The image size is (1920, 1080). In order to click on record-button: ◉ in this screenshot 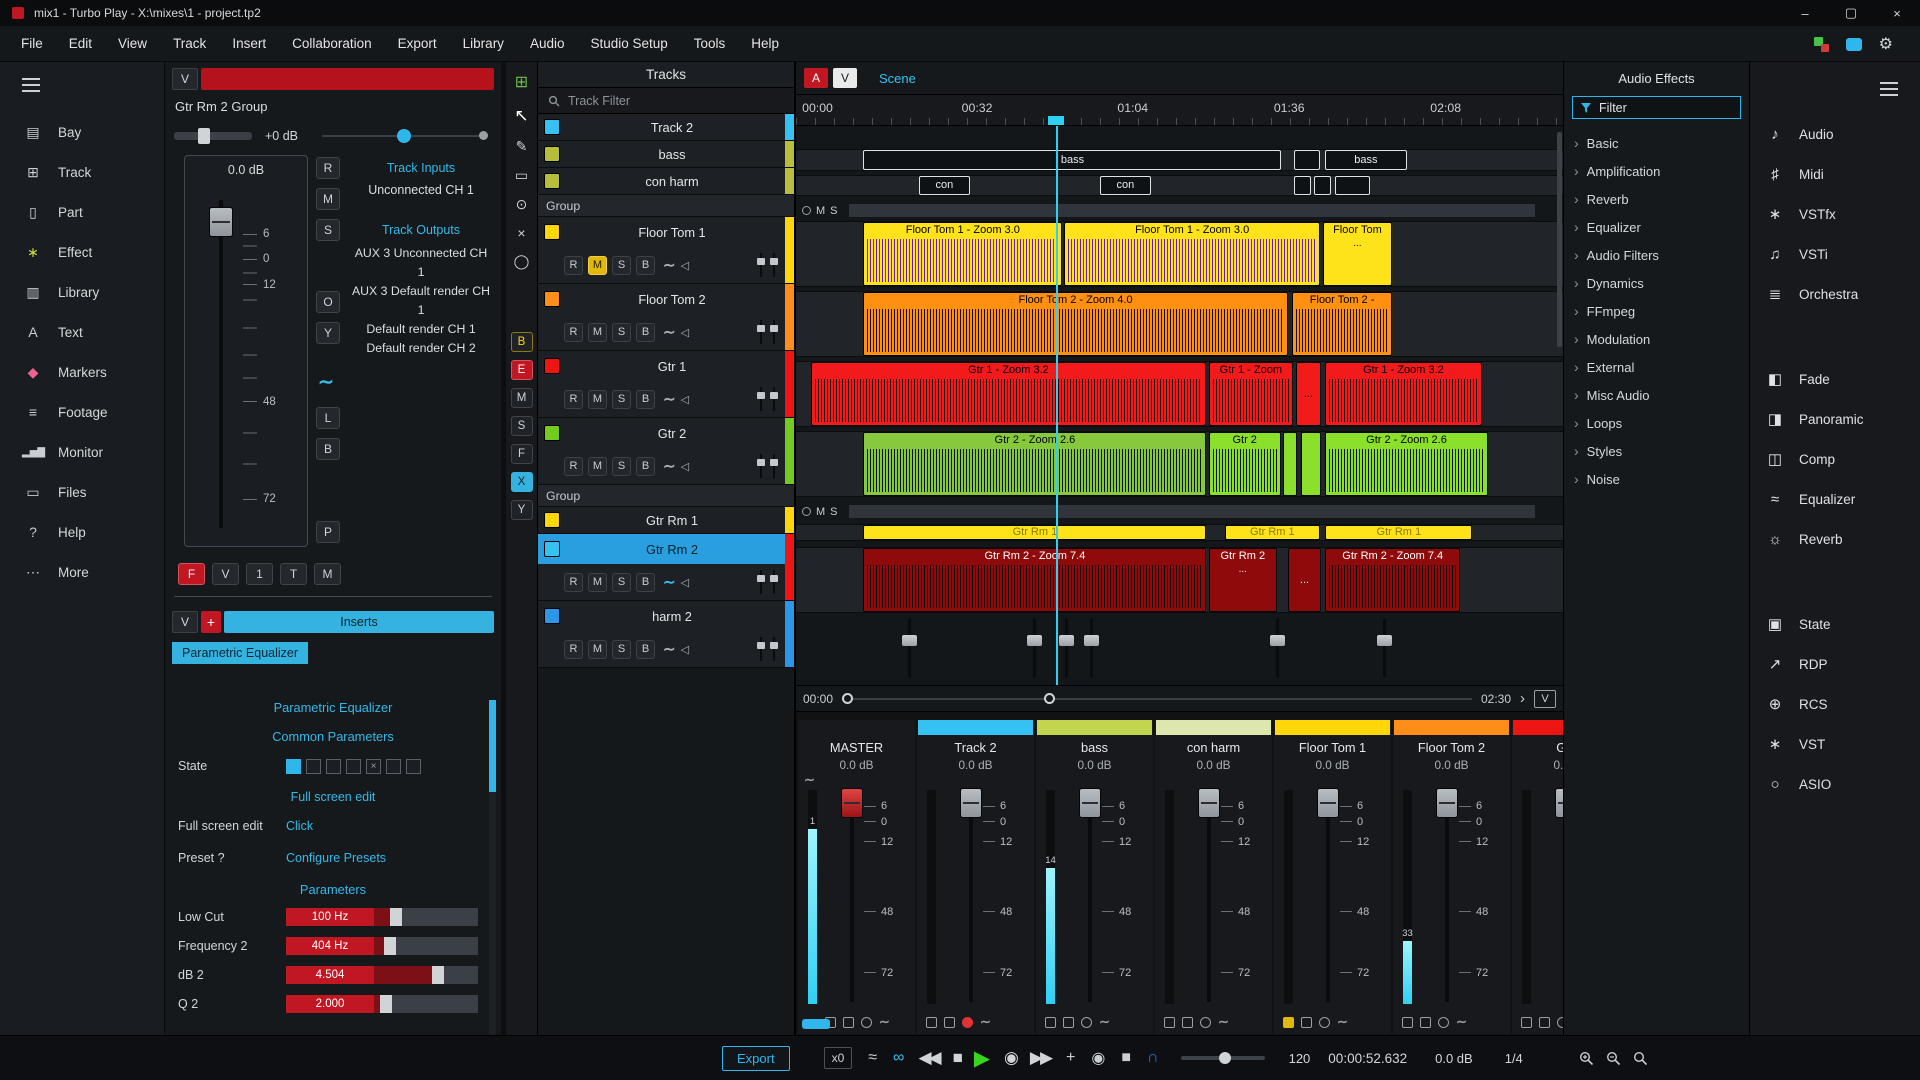, I will do `click(1011, 1058)`.